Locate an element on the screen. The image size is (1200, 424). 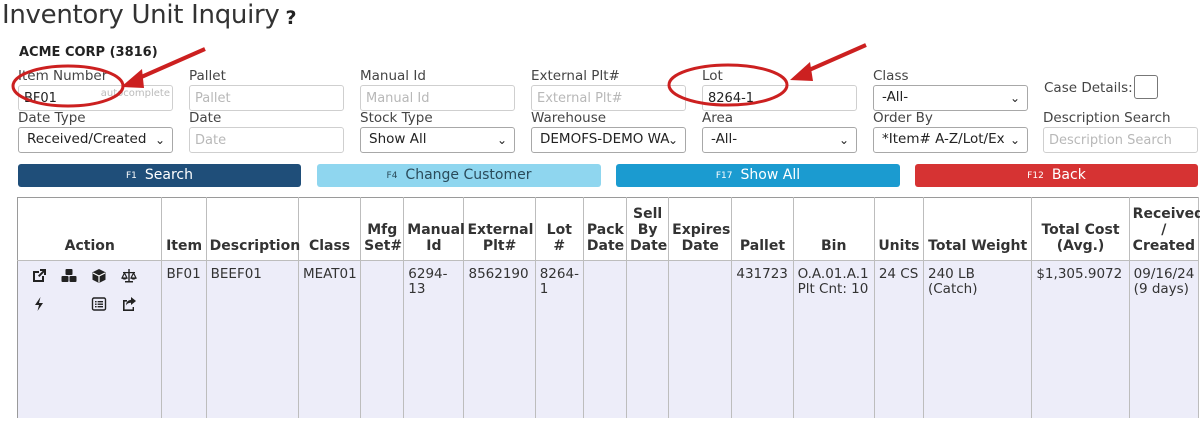
f12-key-hint: F12 is located at coordinates (1035, 176).